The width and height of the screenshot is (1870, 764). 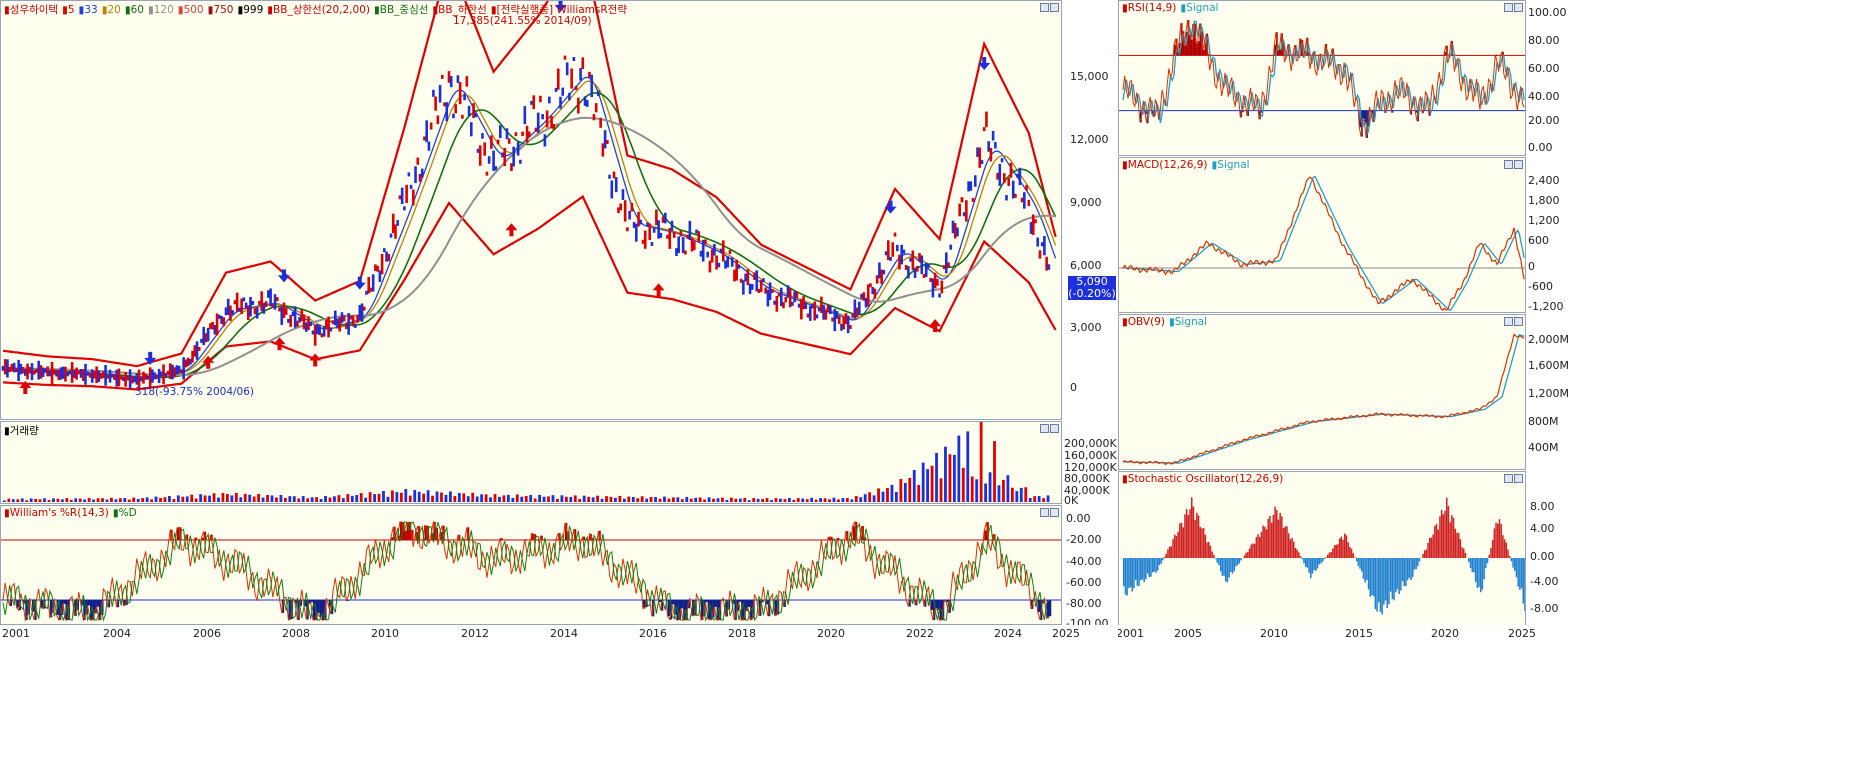 I want to click on x-tick-label: 2018, so click(x=742, y=633).